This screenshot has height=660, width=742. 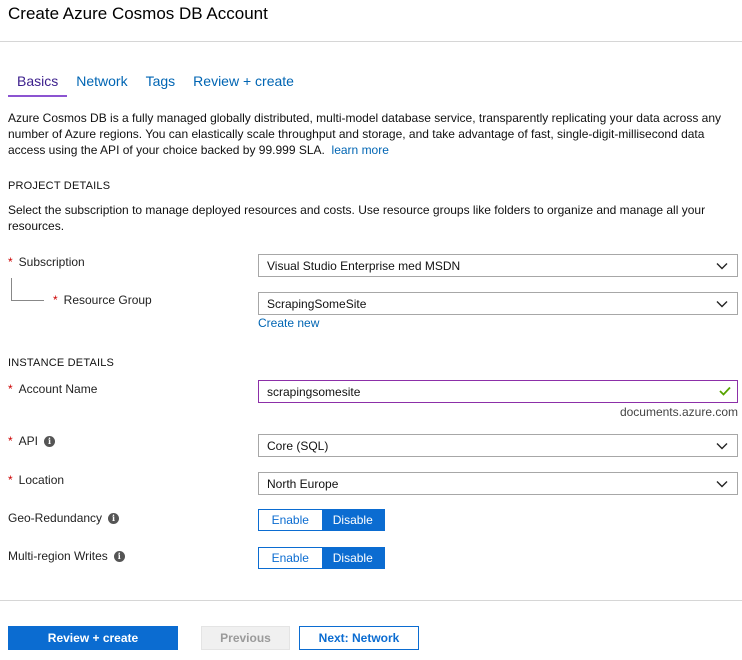 What do you see at coordinates (93, 638) in the screenshot?
I see `review-create-button: Review + create` at bounding box center [93, 638].